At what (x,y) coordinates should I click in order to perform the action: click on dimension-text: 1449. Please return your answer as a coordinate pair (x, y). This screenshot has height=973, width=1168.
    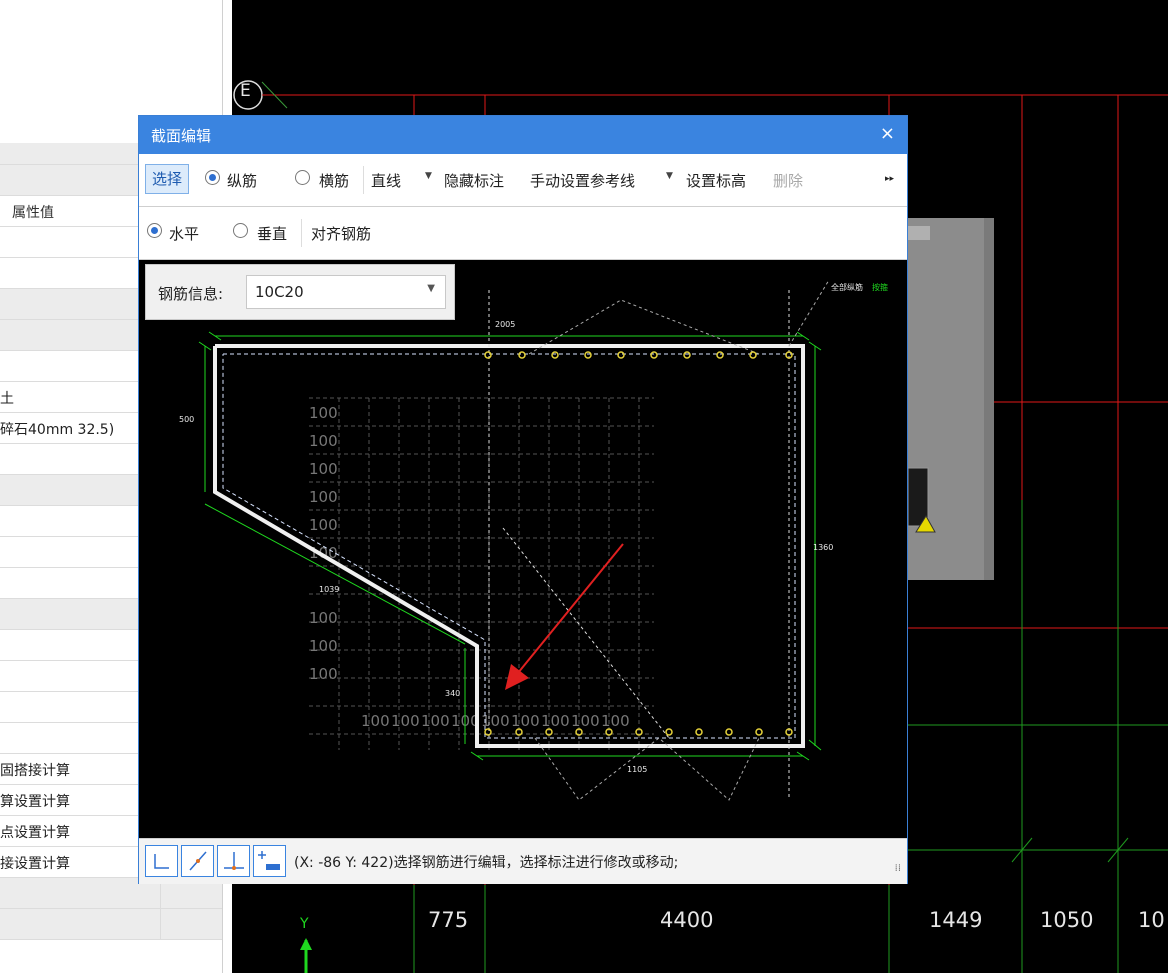
    Looking at the image, I should click on (956, 920).